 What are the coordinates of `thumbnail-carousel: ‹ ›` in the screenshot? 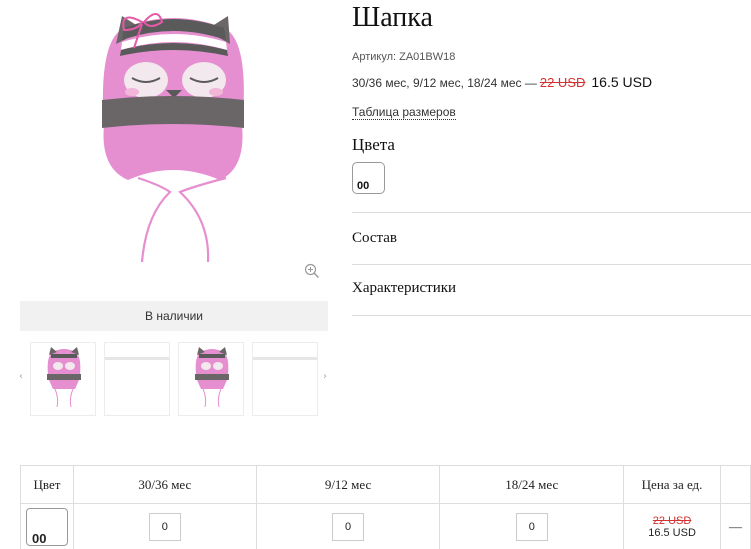 It's located at (174, 379).